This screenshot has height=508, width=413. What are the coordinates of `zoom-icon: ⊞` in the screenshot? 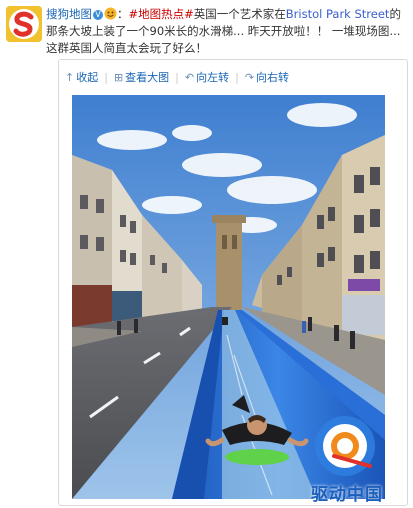 It's located at (118, 77).